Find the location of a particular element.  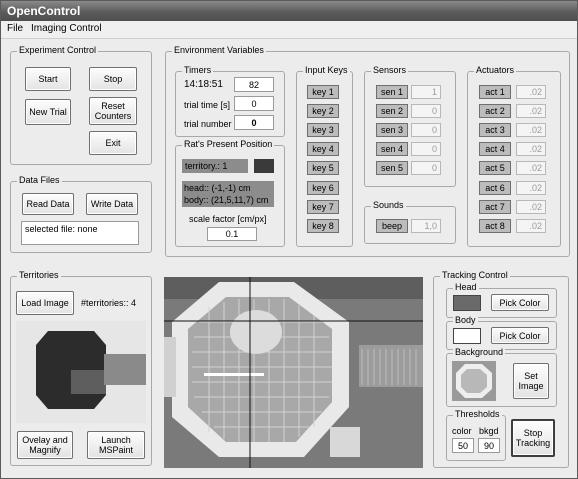

selected-file-text: selected file: none is located at coordinates (61, 229).